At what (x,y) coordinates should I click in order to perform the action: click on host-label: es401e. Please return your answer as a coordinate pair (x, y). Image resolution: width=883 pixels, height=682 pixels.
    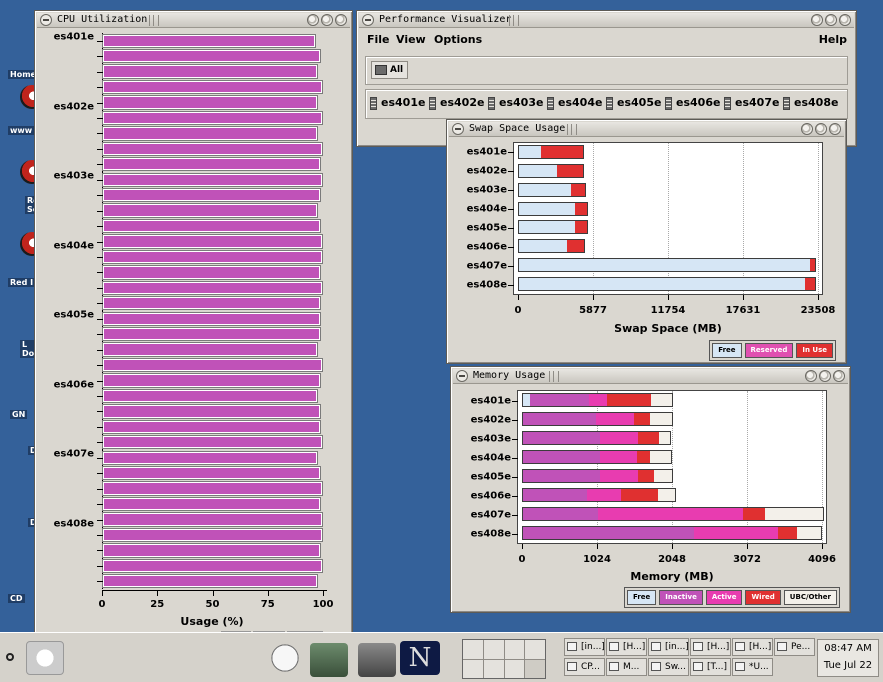
    Looking at the image, I should click on (403, 102).